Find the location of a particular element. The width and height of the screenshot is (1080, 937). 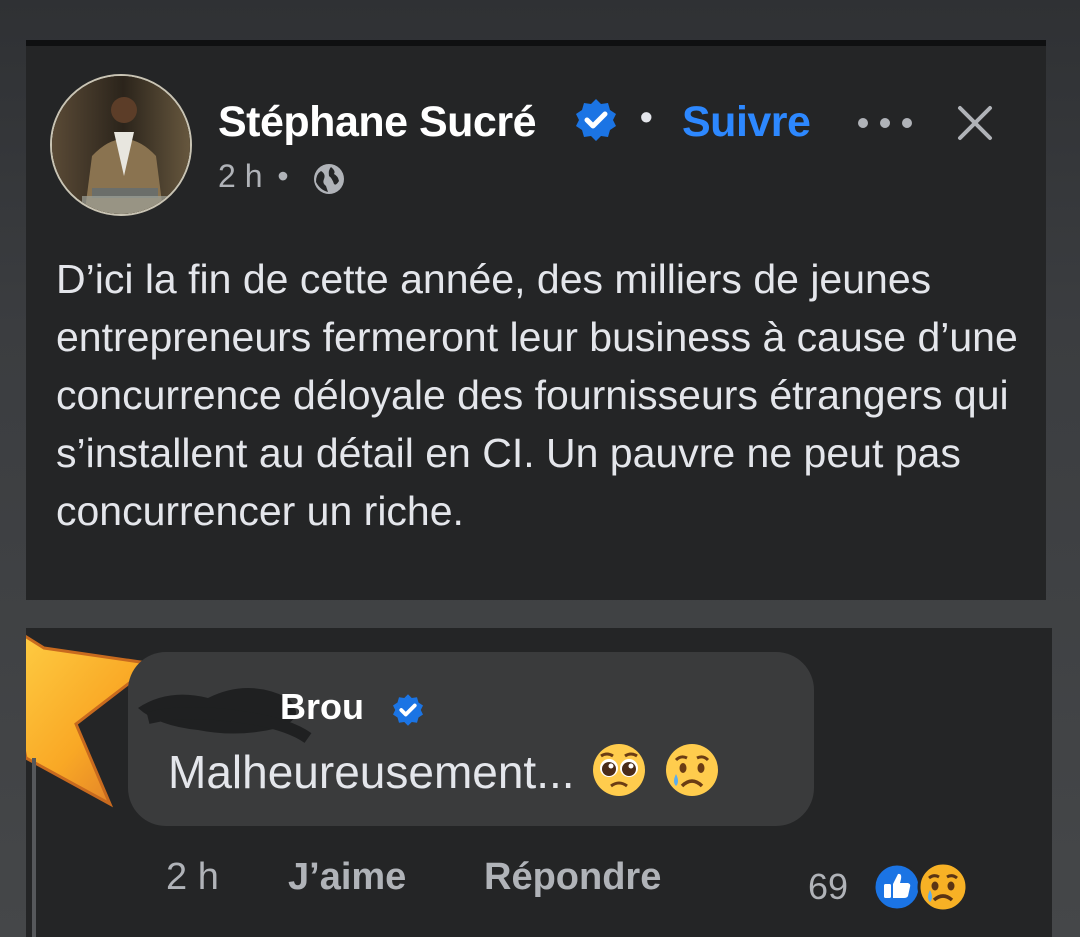

comment-time: 2 h is located at coordinates (192, 877).